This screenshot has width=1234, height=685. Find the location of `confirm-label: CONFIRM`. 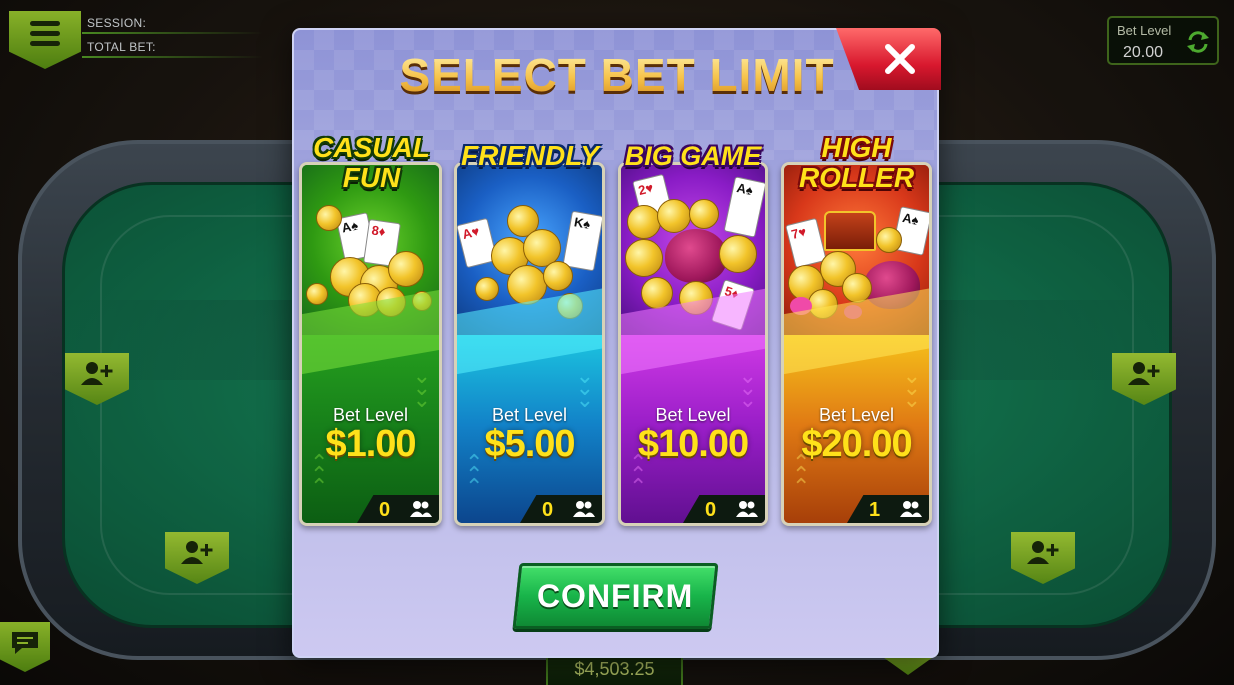

confirm-label: CONFIRM is located at coordinates (615, 595).